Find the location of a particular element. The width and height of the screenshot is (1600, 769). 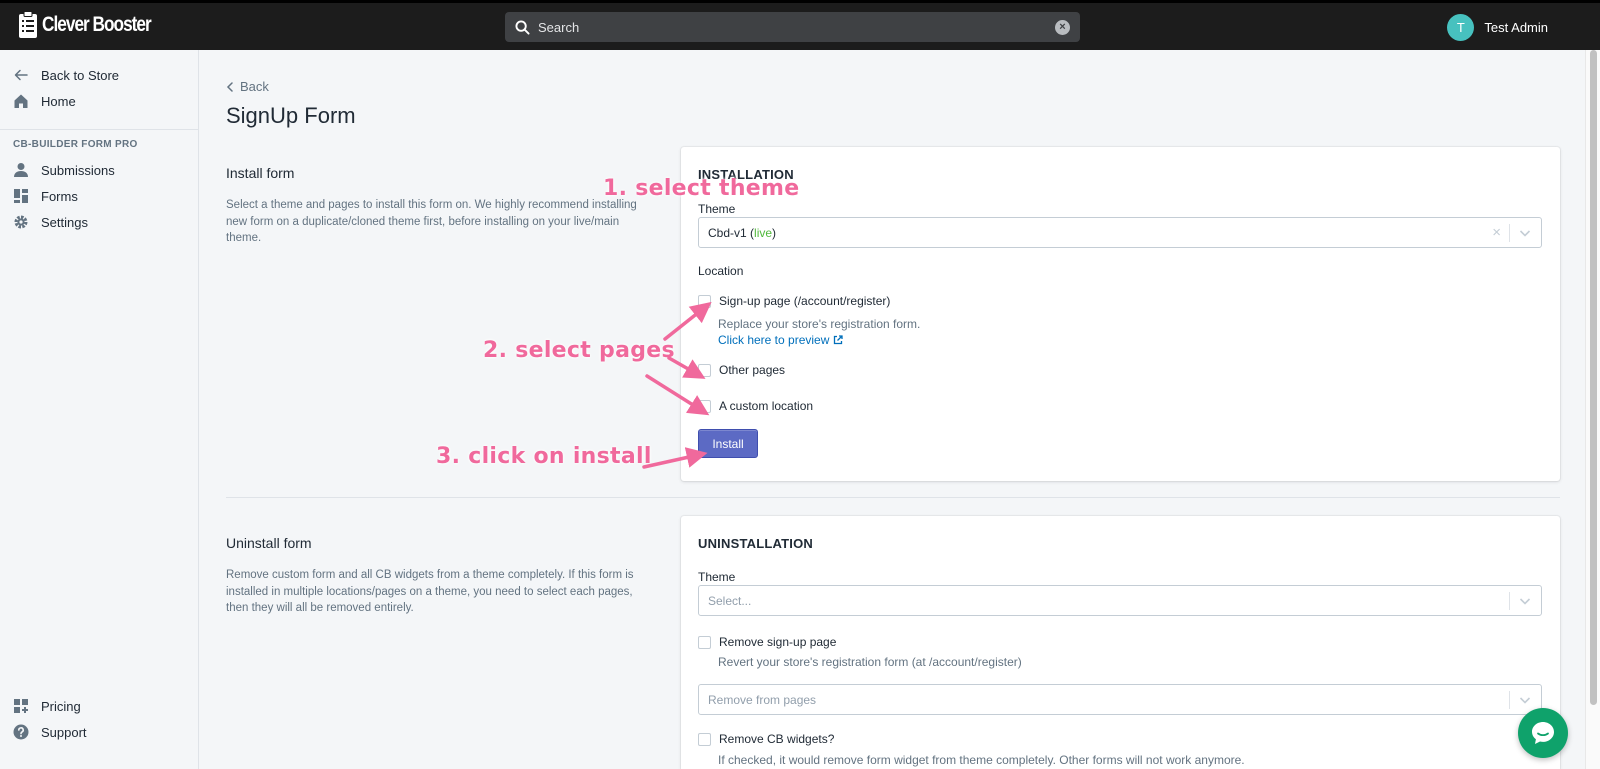

user-menu: T Test Admin is located at coordinates (1497, 27).